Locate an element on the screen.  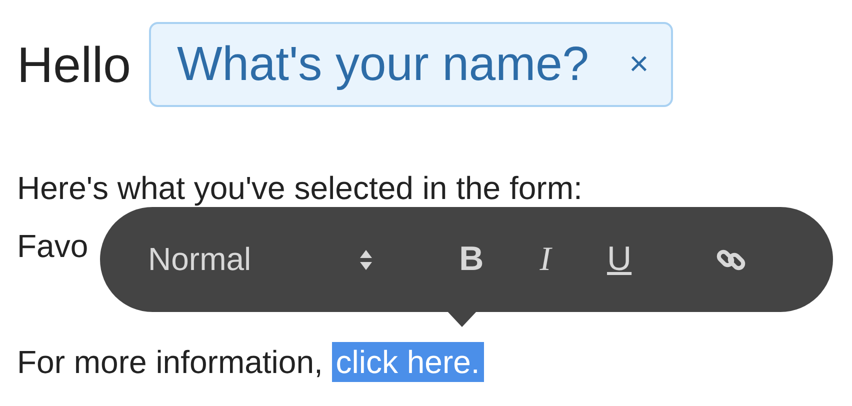
format-dropdown: Normal is located at coordinates (261, 259).